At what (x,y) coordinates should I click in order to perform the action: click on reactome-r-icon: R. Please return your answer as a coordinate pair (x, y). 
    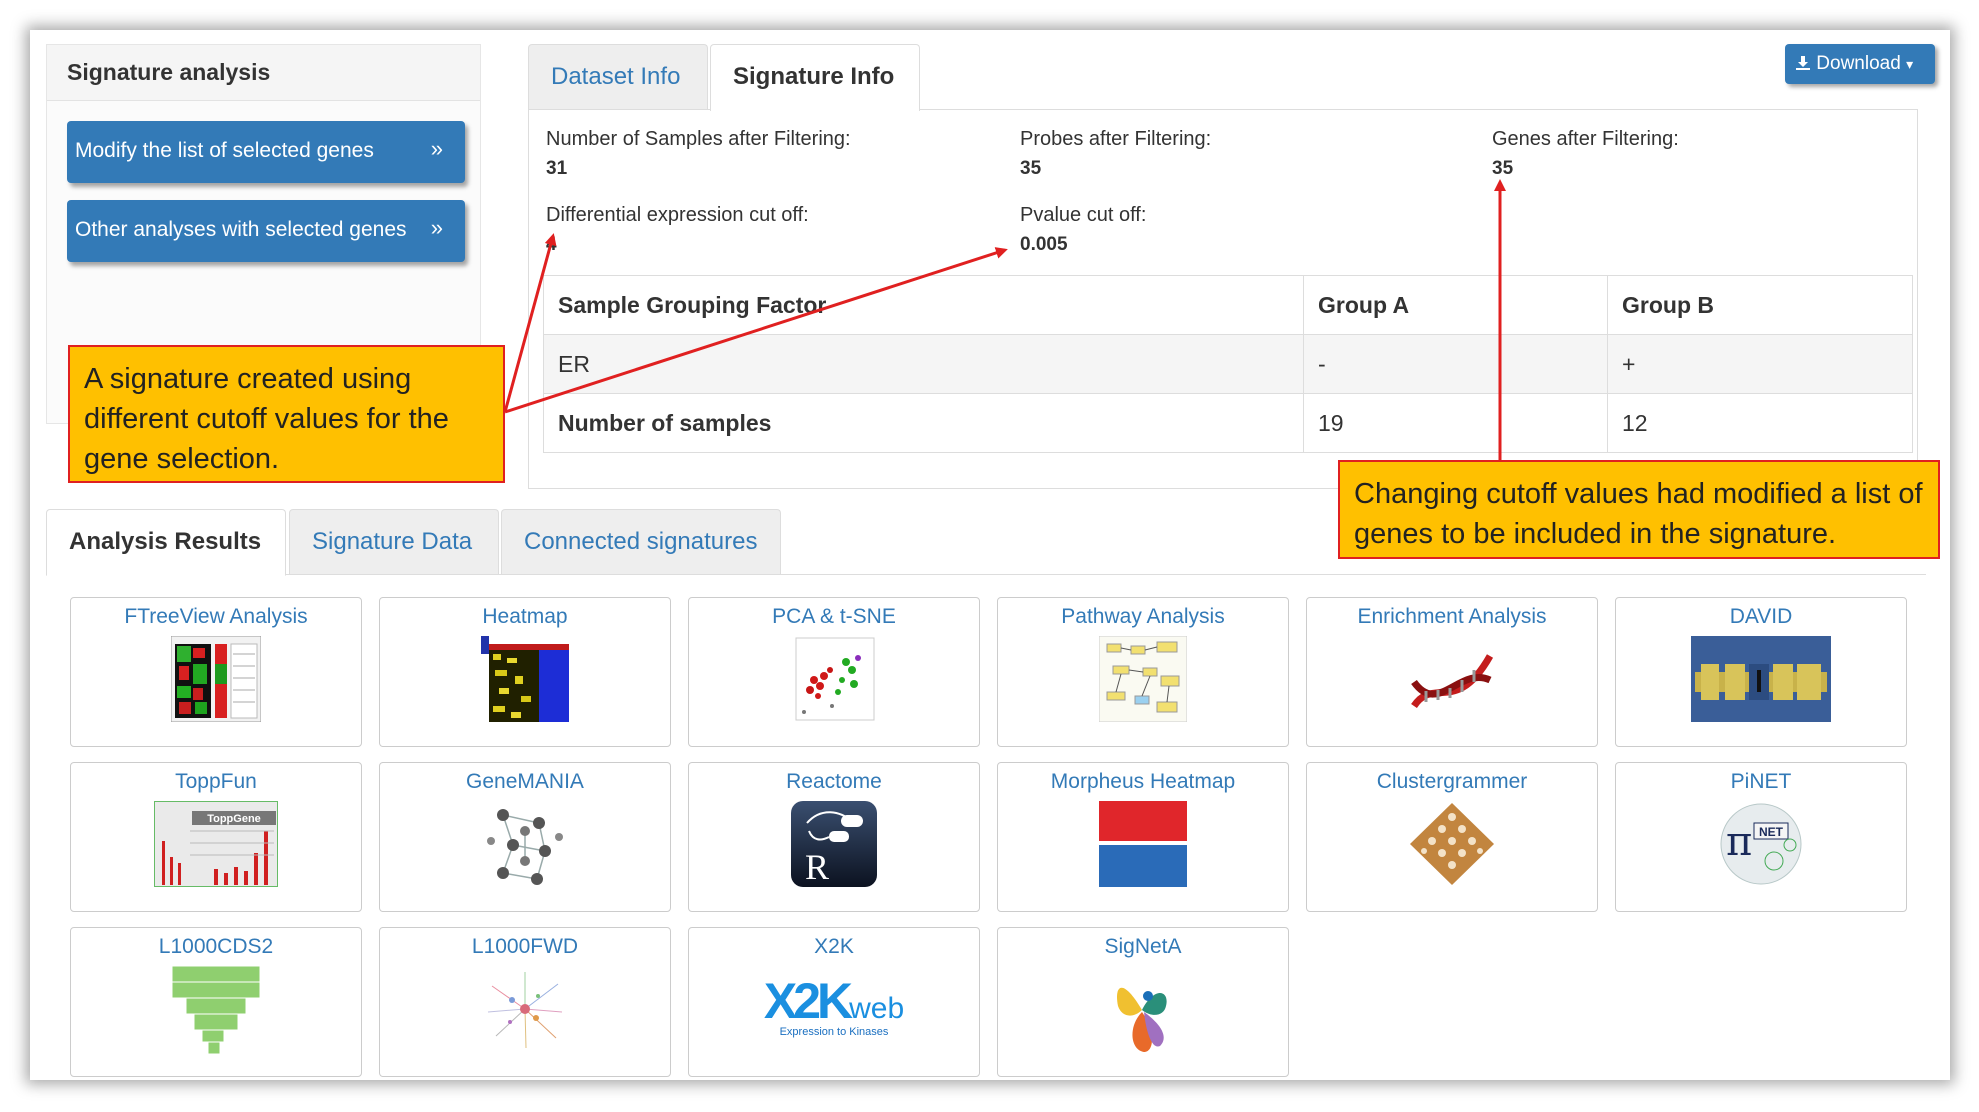
    Looking at the image, I should click on (834, 844).